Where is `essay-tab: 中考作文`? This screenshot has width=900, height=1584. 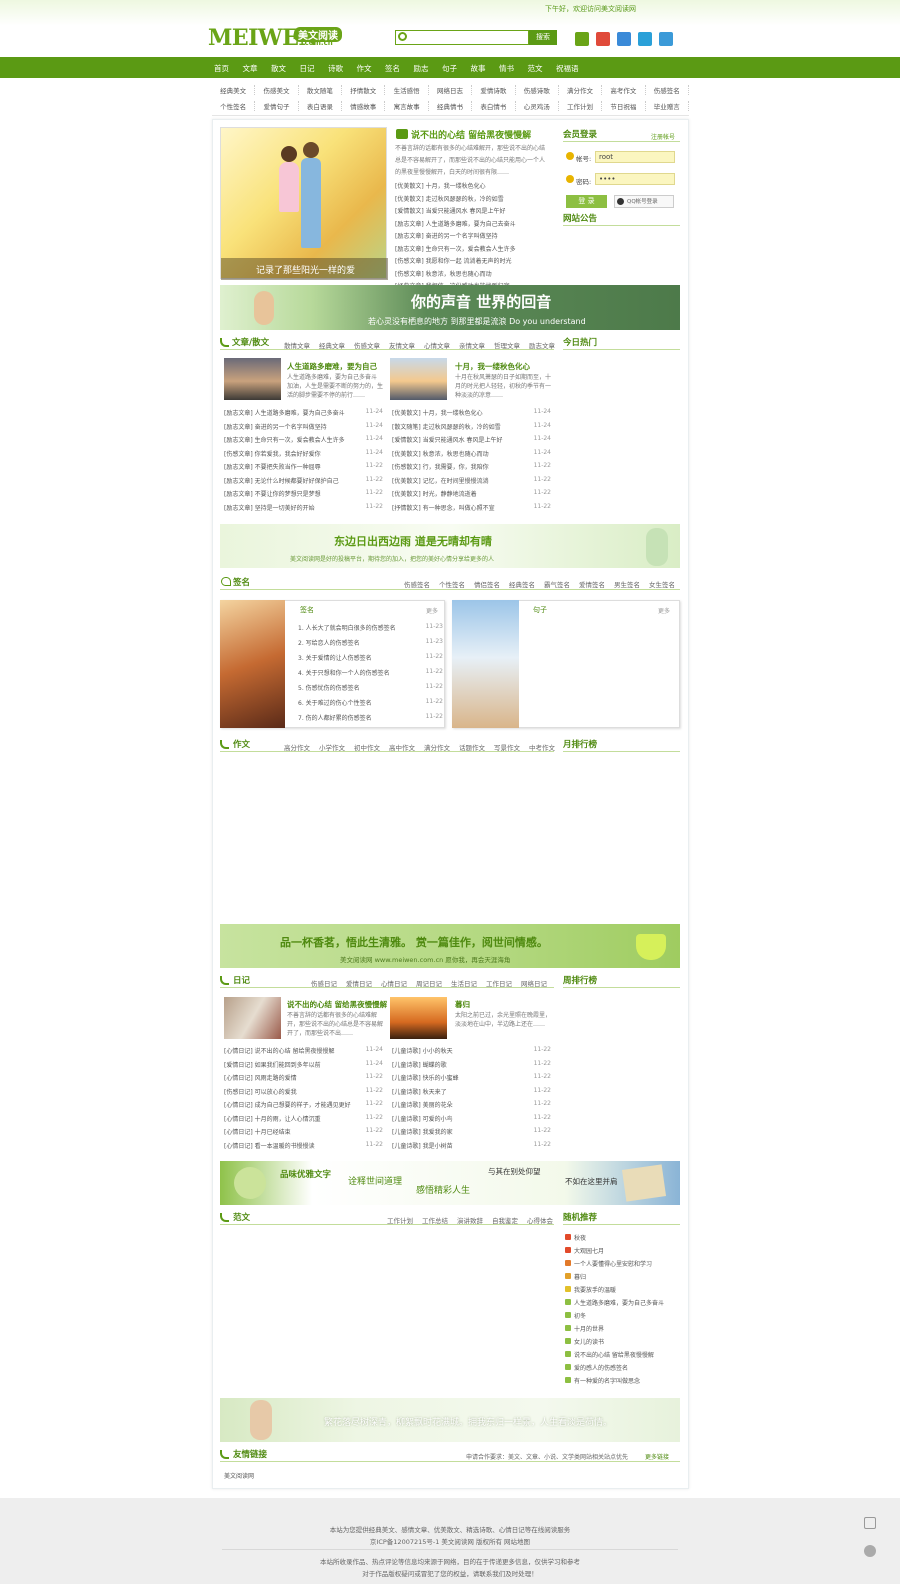
essay-tab: 中考作文 is located at coordinates (542, 747).